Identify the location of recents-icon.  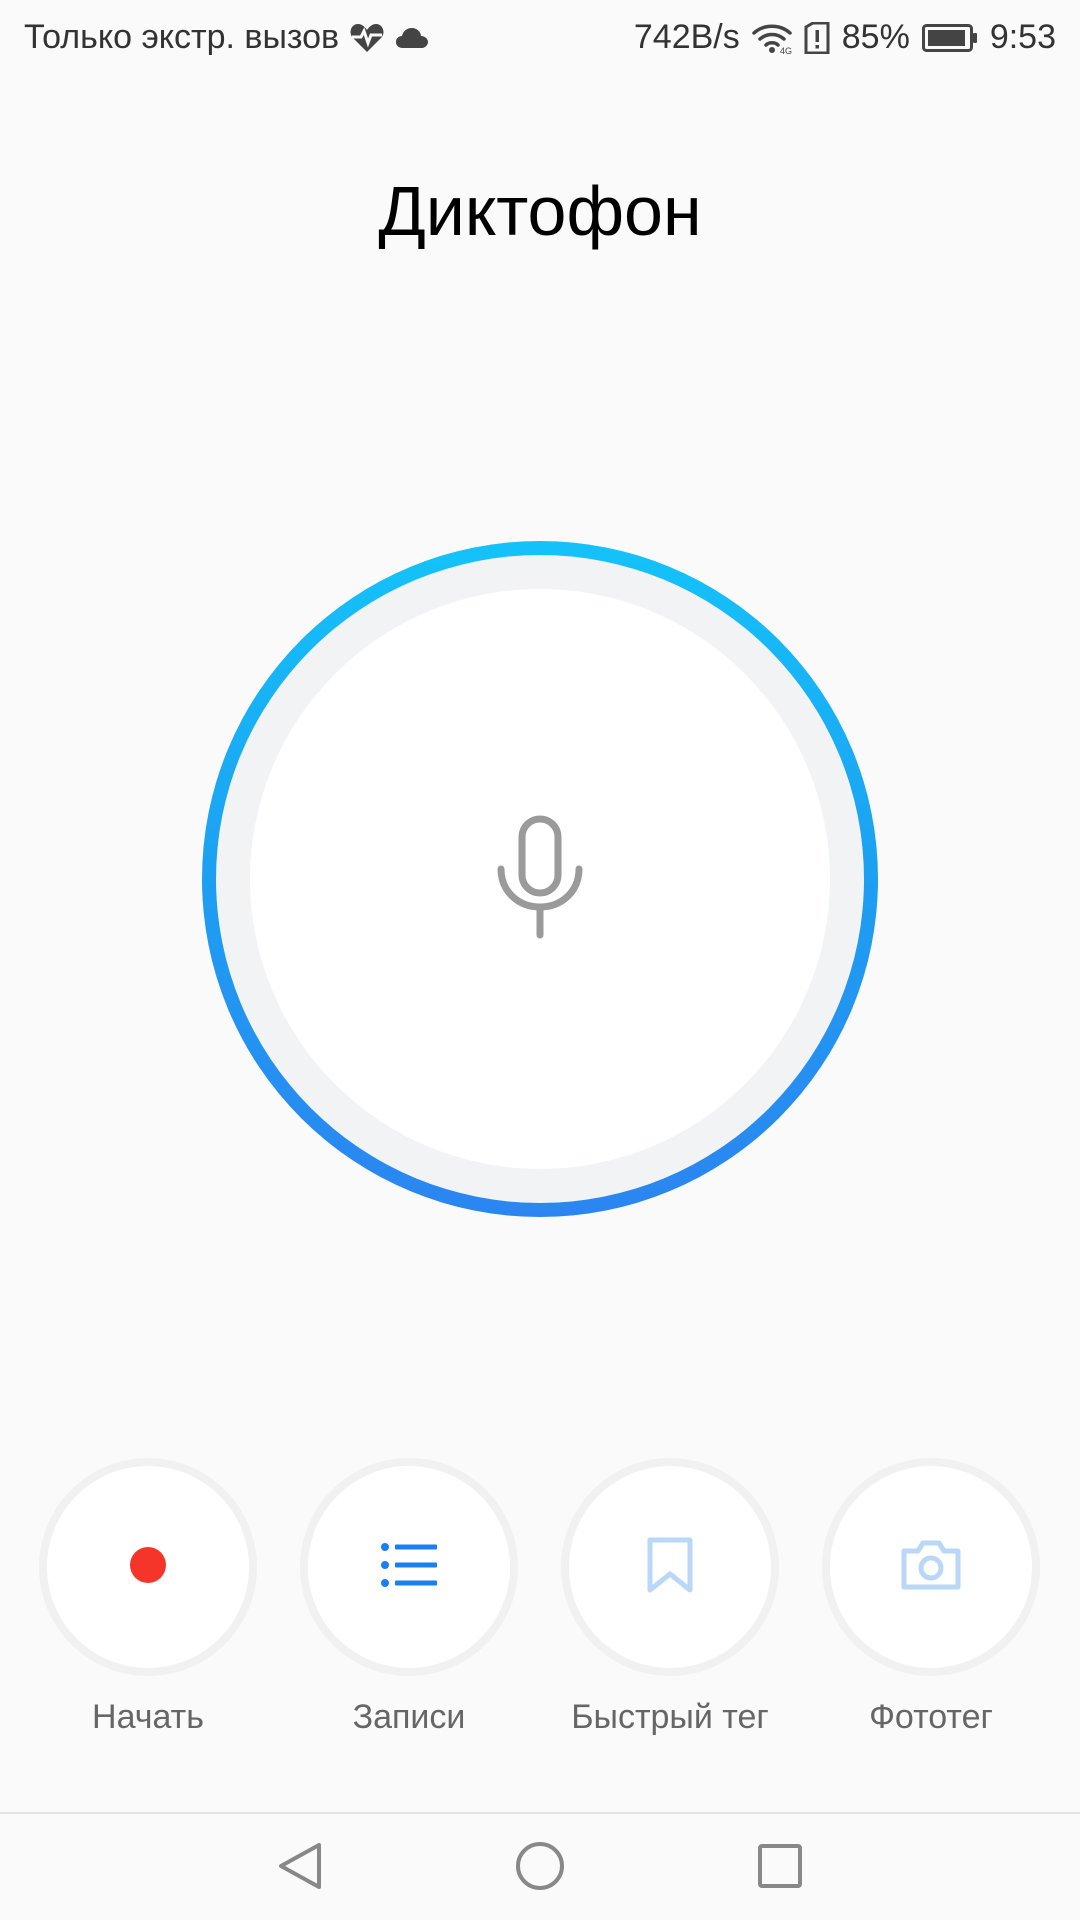
(780, 1868).